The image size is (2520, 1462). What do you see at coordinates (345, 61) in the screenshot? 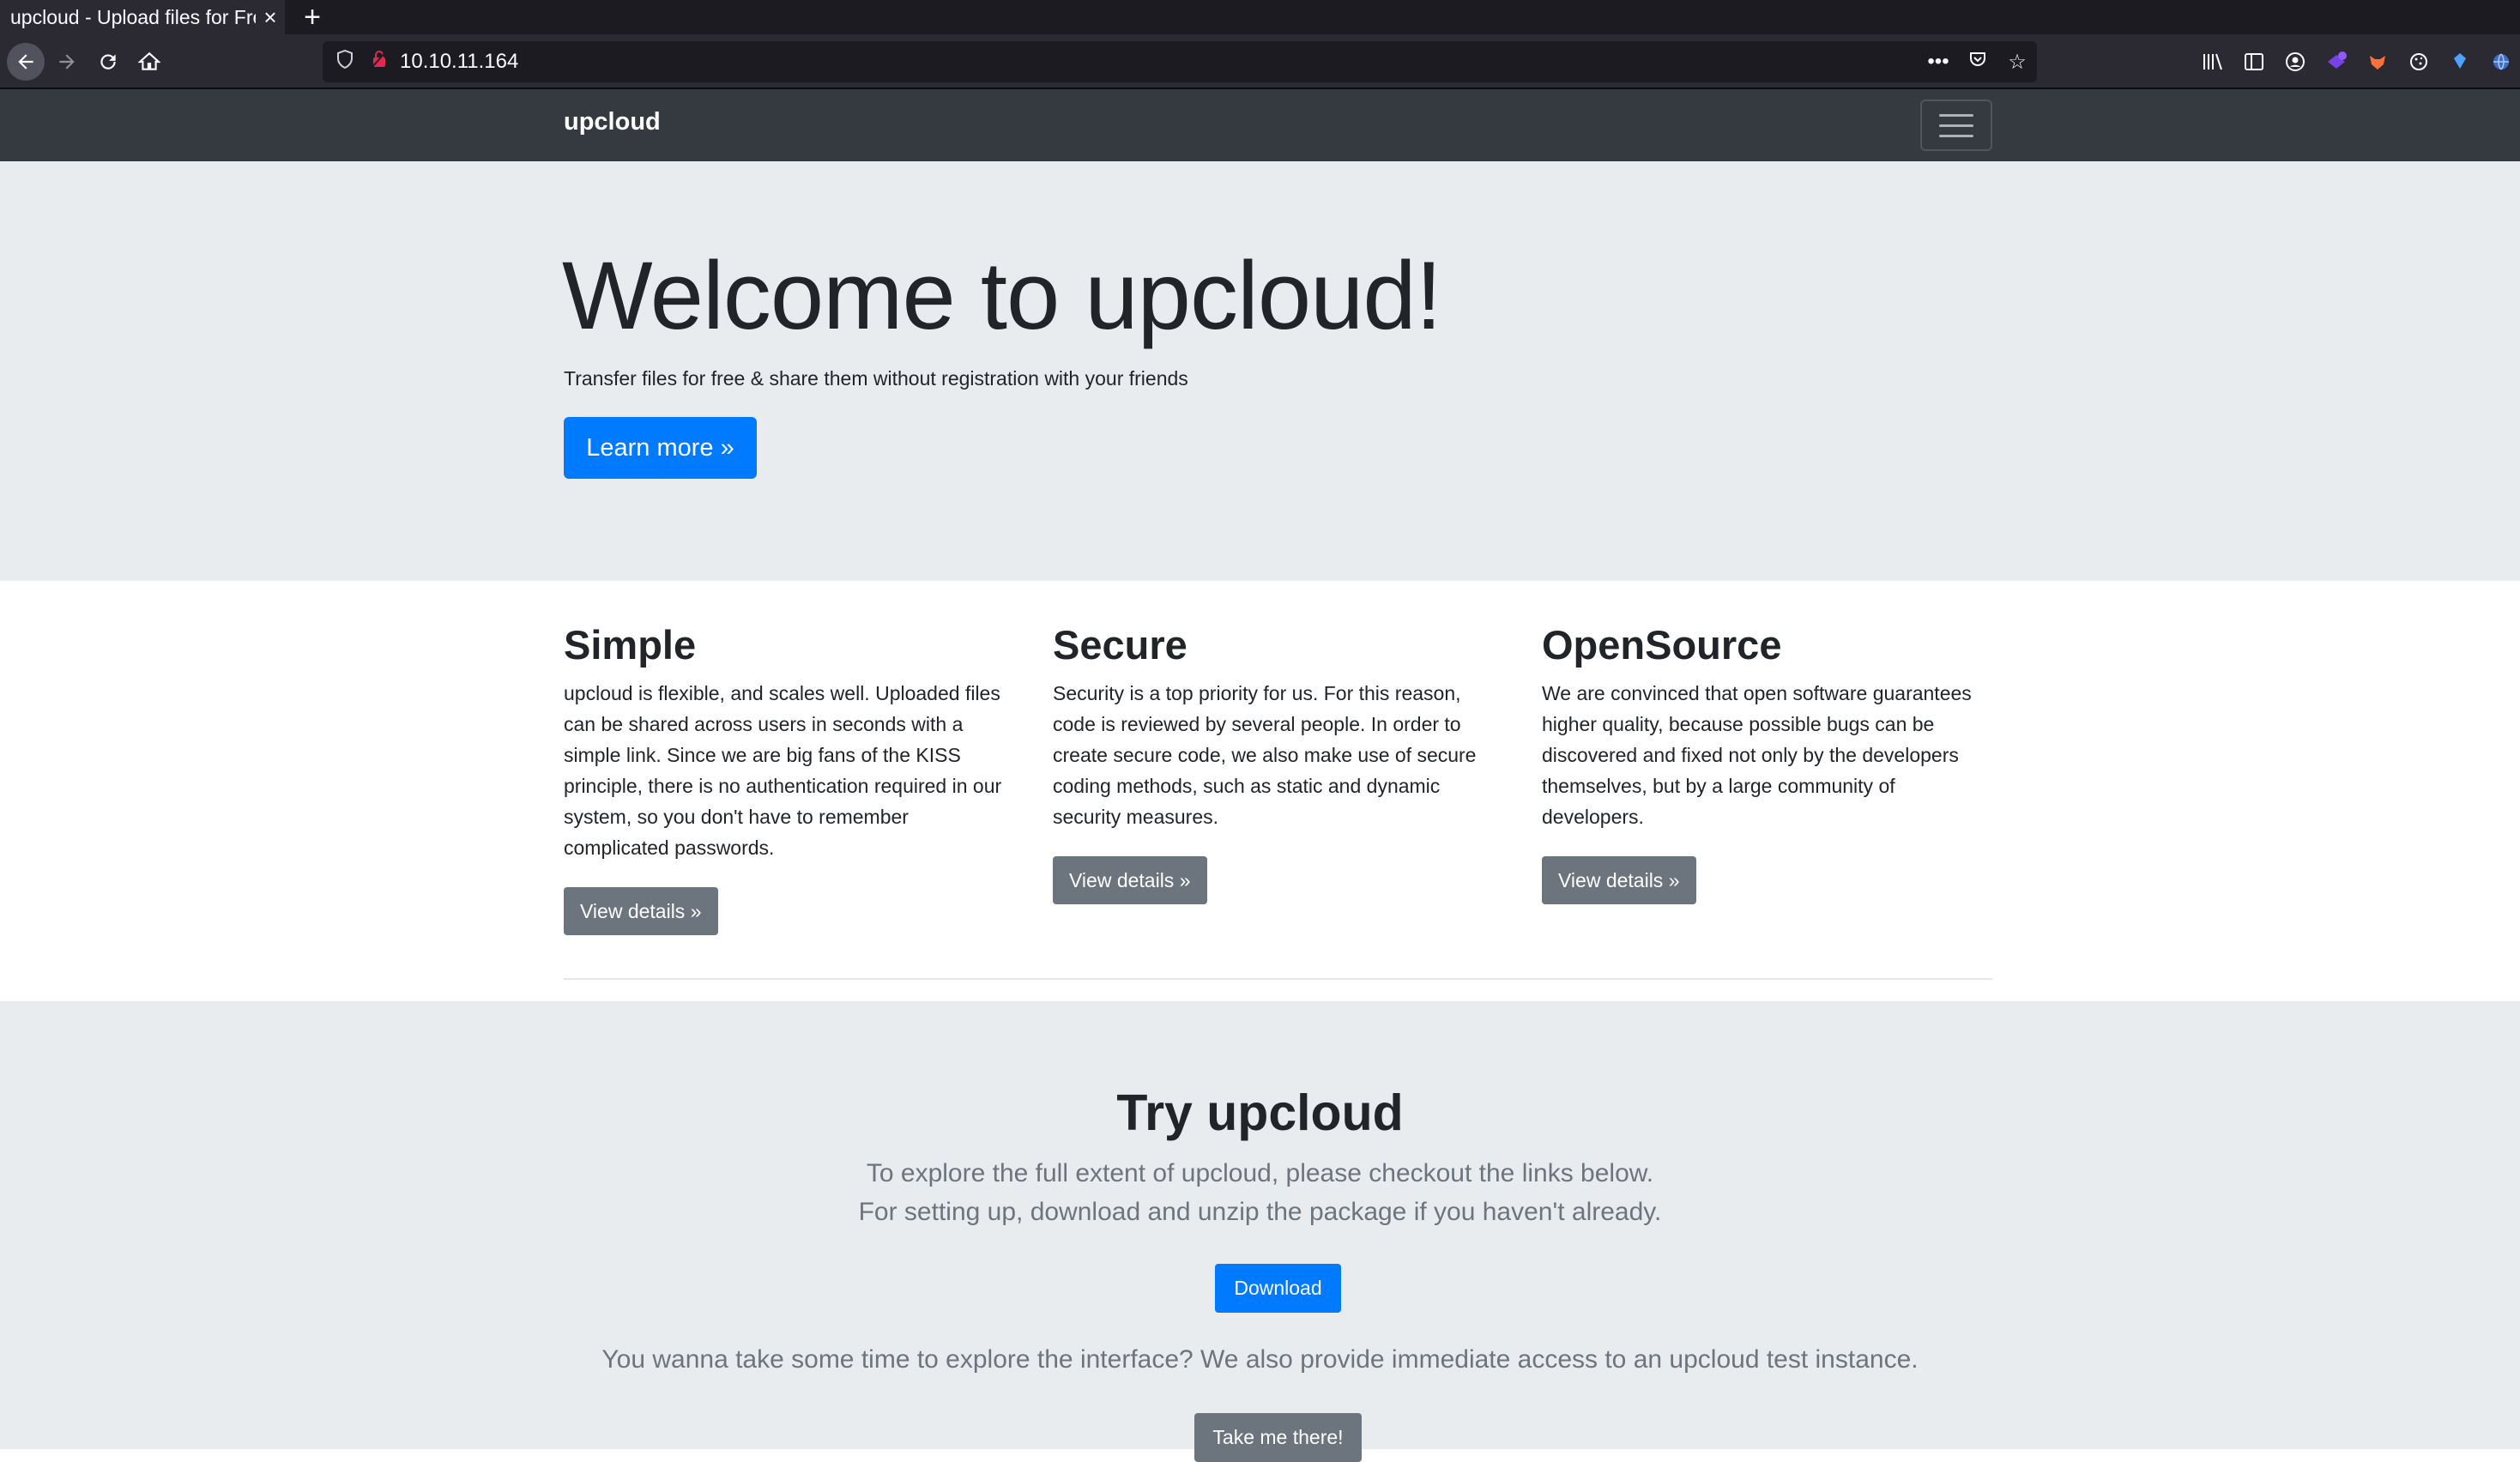
I see `shield-icon` at bounding box center [345, 61].